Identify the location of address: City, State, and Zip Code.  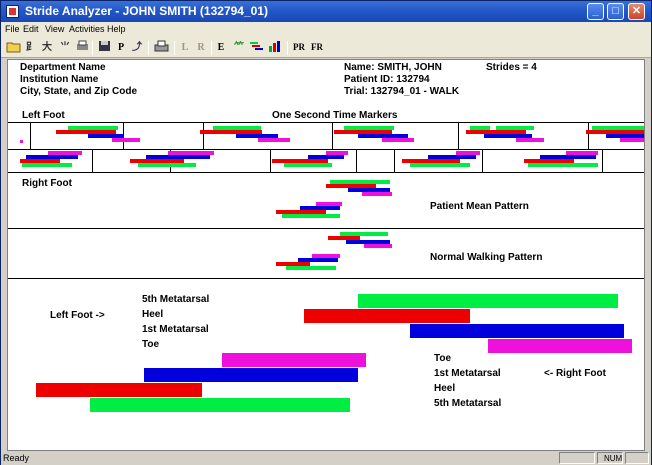
(79, 91).